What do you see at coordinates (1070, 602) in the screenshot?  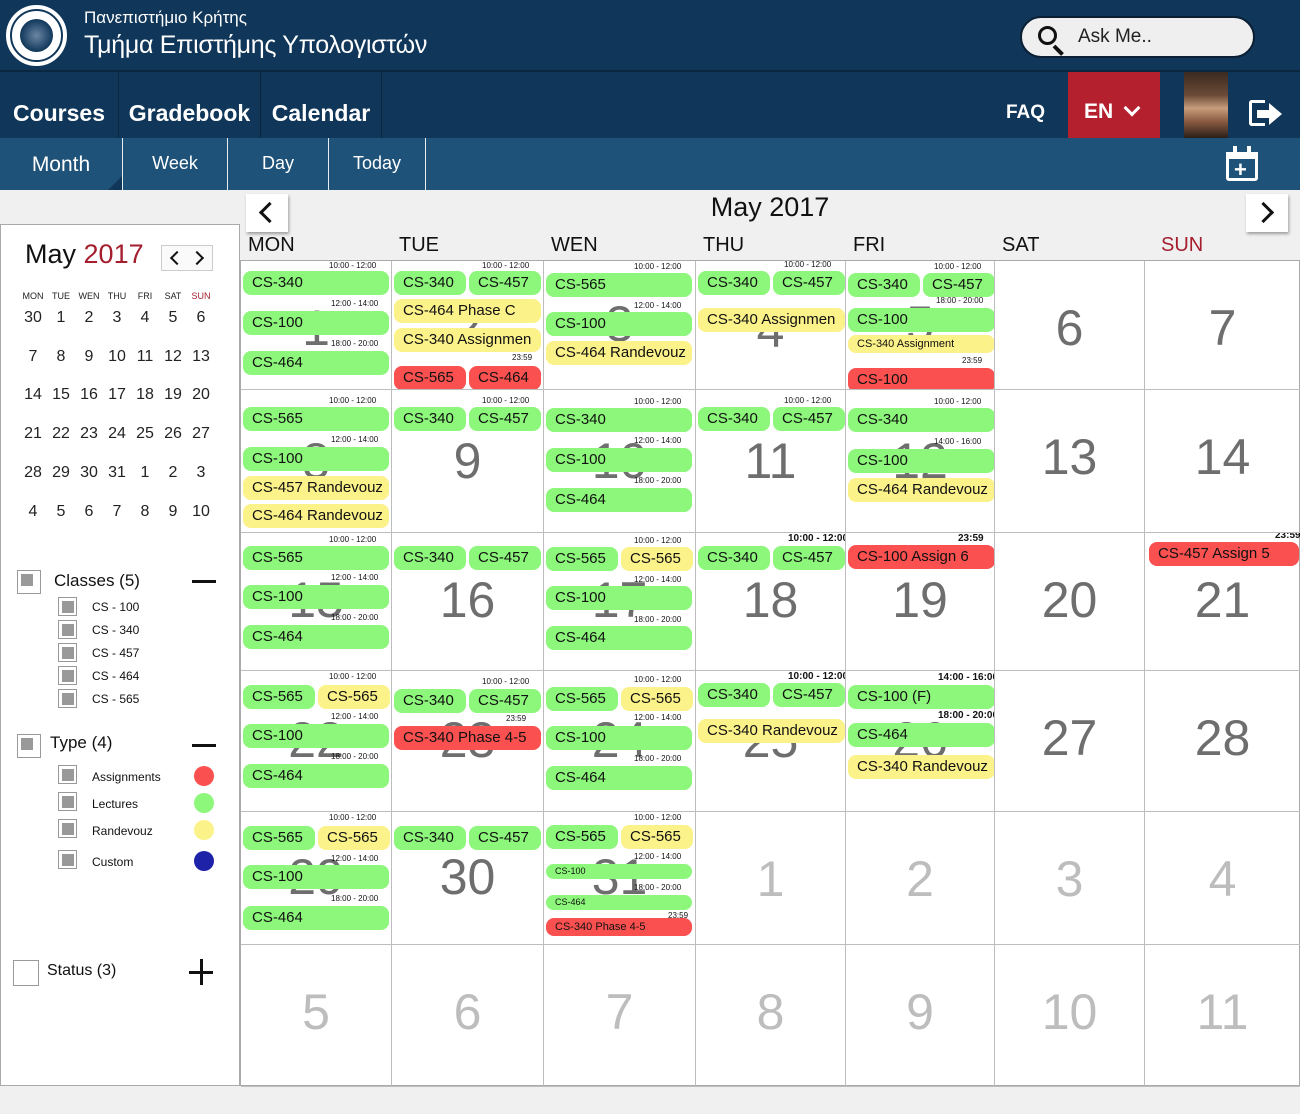 I see `day-cell: 20` at bounding box center [1070, 602].